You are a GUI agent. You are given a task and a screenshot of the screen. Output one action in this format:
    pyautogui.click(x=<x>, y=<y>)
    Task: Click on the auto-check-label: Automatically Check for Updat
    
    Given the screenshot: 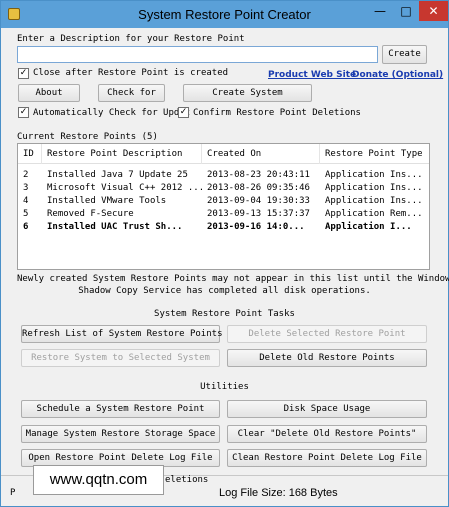 What is the action you would take?
    pyautogui.click(x=112, y=113)
    